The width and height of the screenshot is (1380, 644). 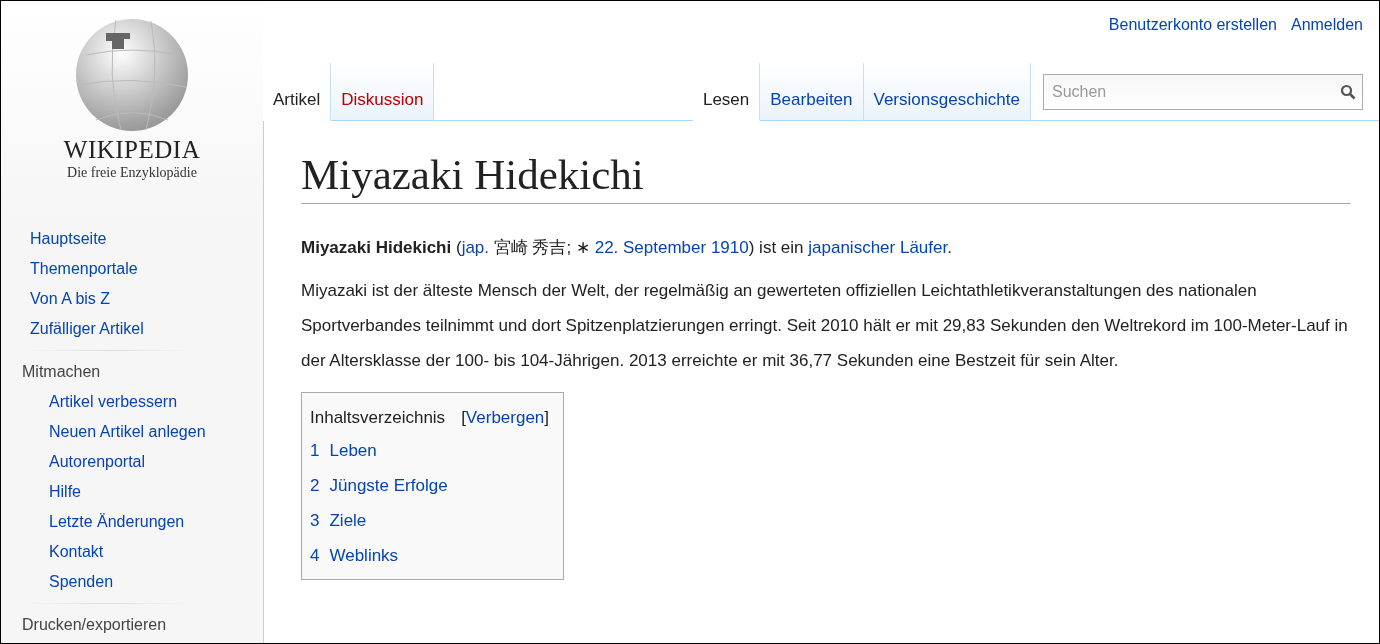 I want to click on account-link: Benutzerkonto erstellen, so click(x=1192, y=25).